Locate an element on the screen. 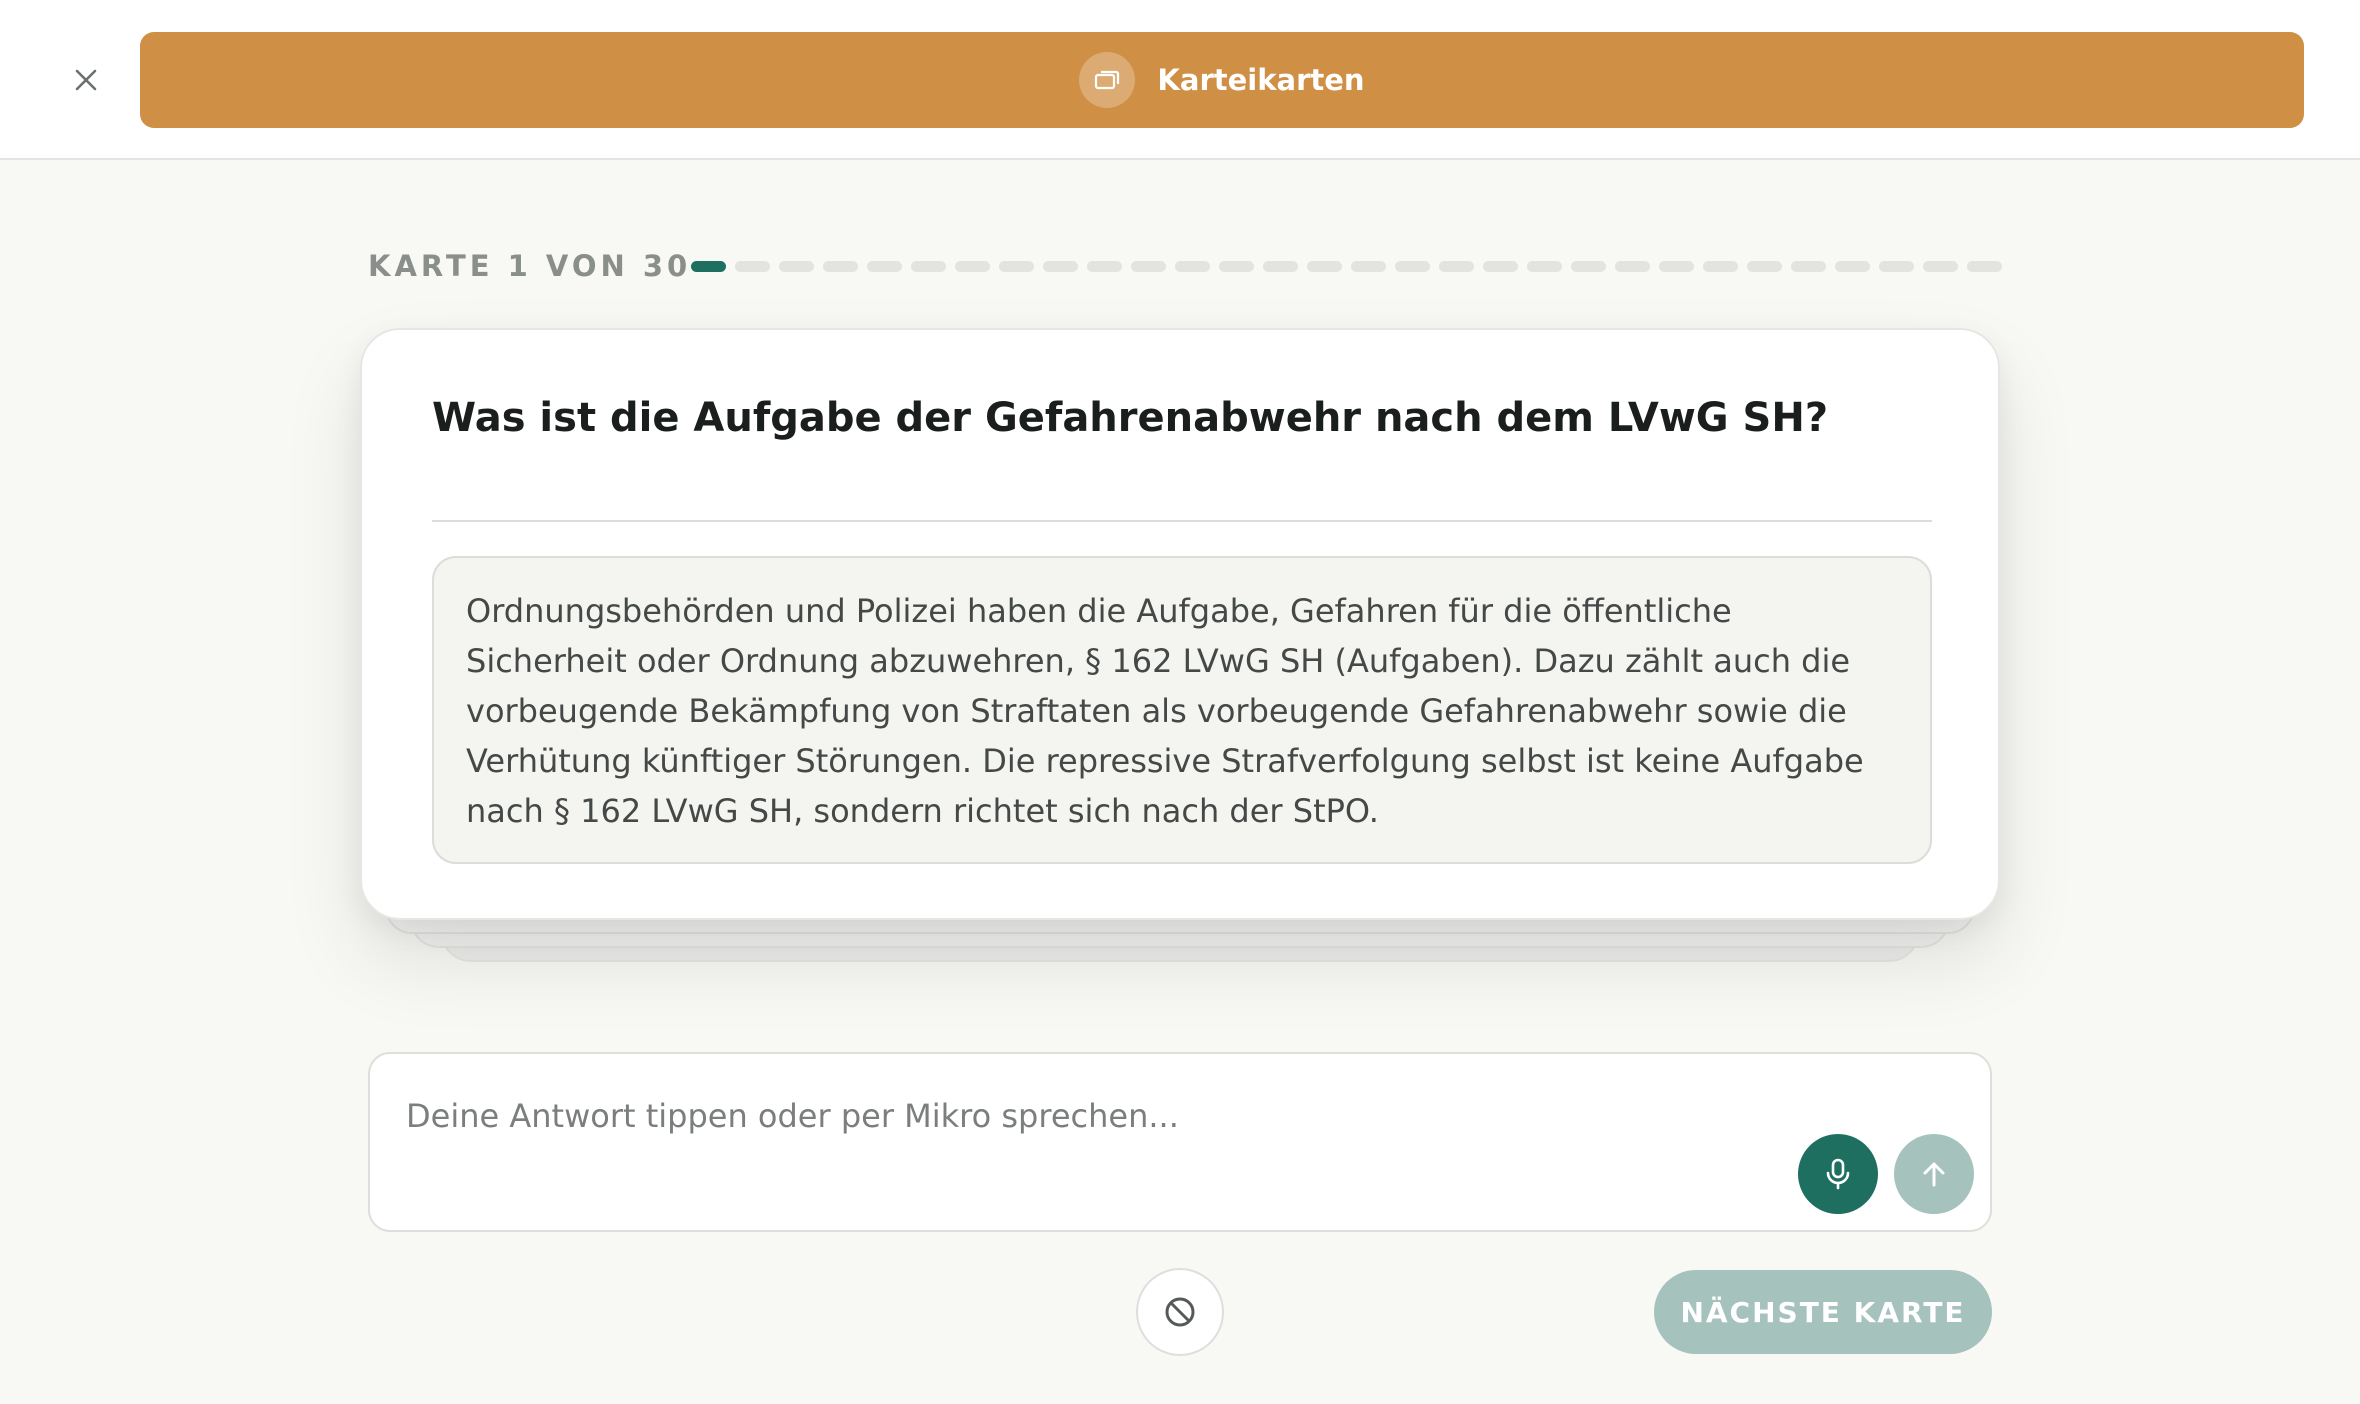 The height and width of the screenshot is (1404, 2360). answer-input-box is located at coordinates (1180, 1142).